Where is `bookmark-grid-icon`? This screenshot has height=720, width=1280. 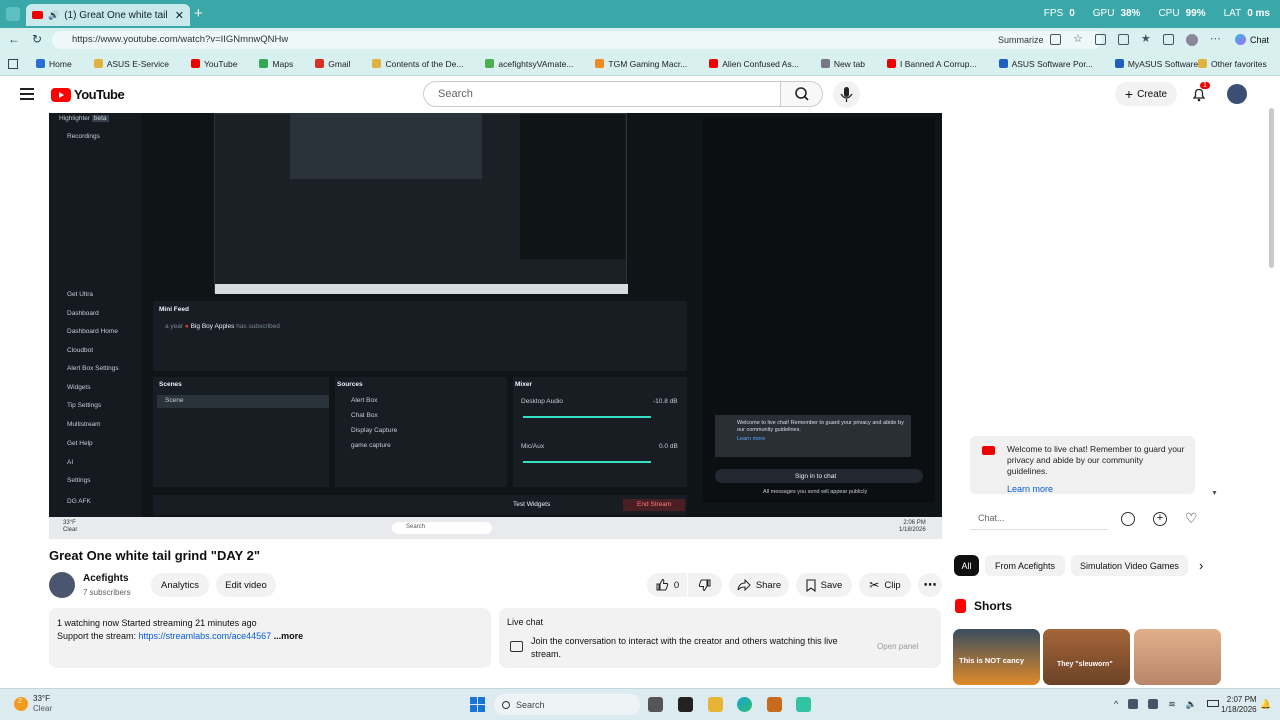
bookmark-grid-icon is located at coordinates (13, 64).